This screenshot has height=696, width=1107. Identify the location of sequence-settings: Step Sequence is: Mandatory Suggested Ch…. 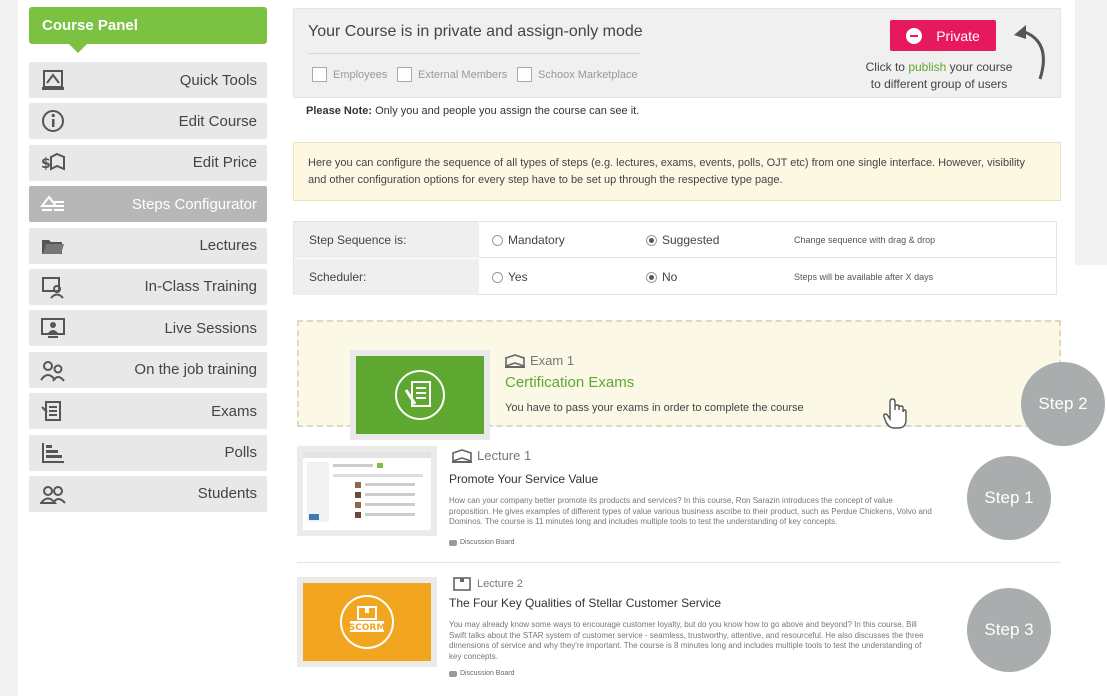
(675, 258).